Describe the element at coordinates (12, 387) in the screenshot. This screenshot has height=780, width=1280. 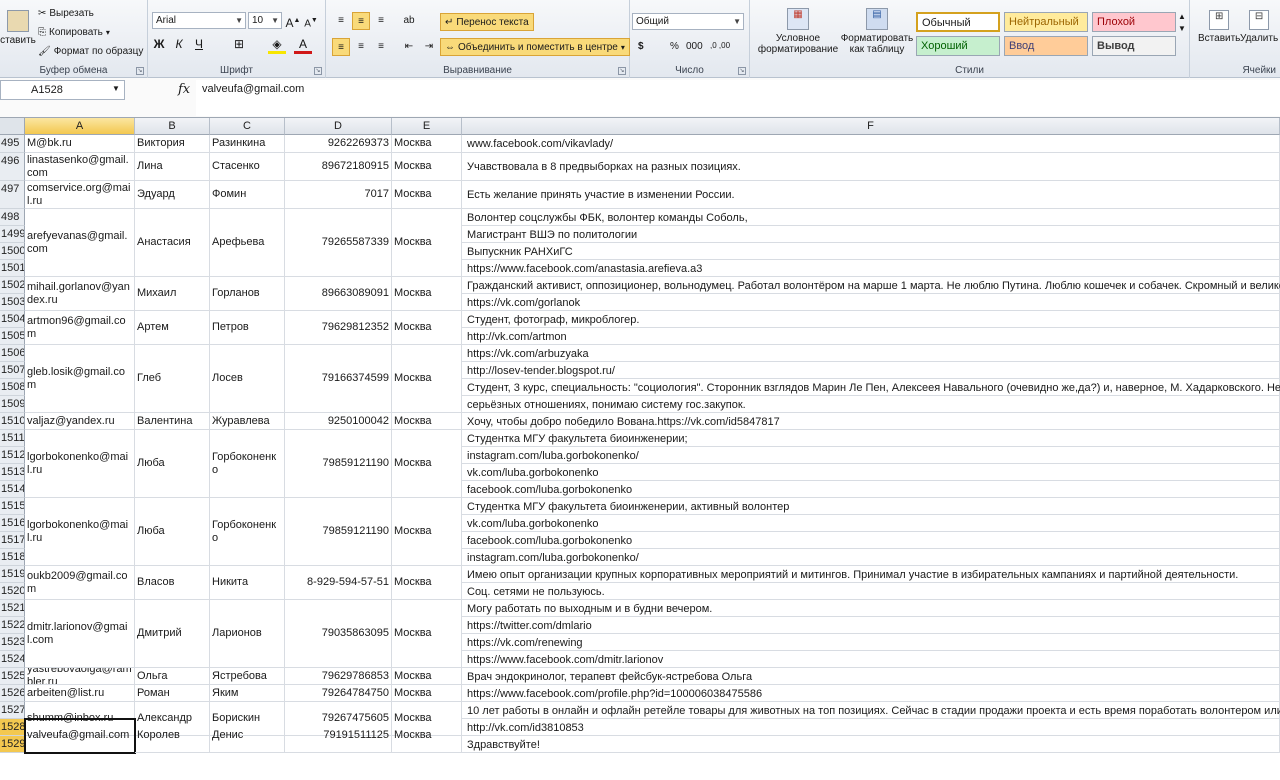
I see `row-header: 1508` at that location.